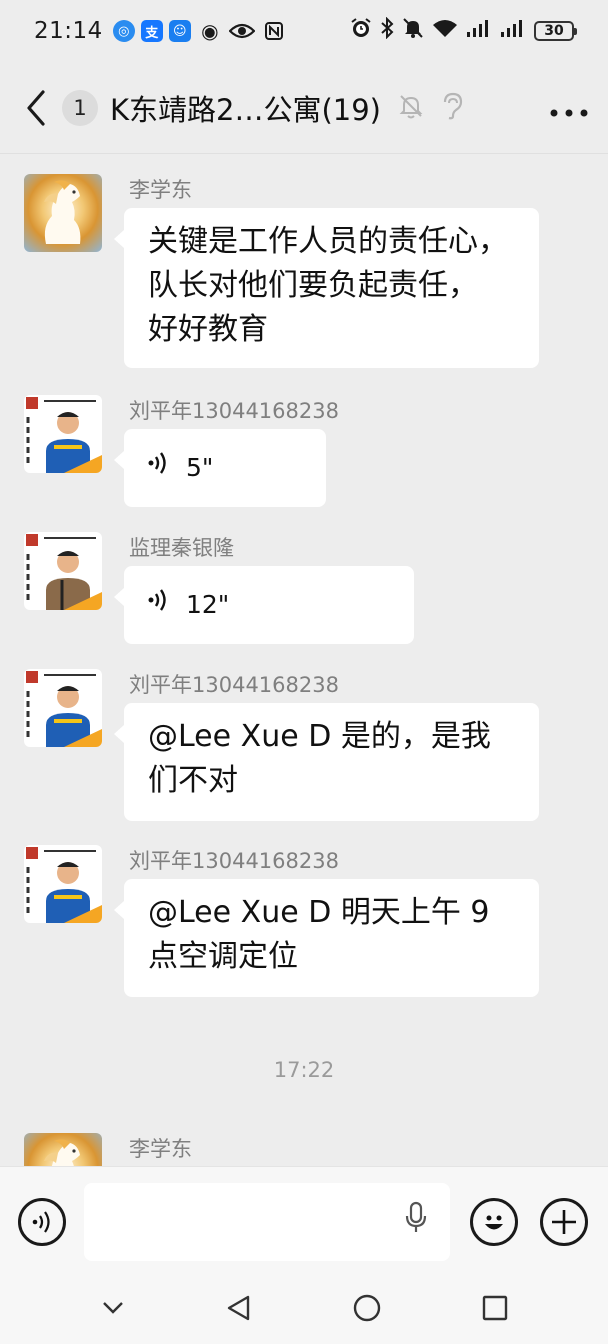 The image size is (608, 1344). Describe the element at coordinates (208, 604) in the screenshot. I see `voice-duration: 12"` at that location.